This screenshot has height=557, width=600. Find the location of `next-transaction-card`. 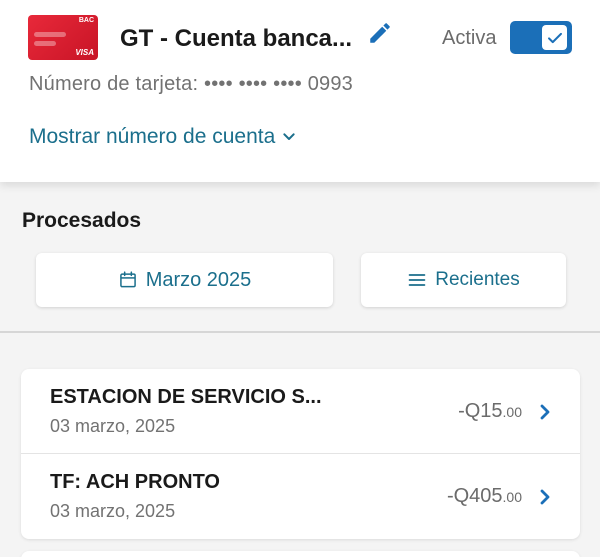

next-transaction-card is located at coordinates (300, 554).